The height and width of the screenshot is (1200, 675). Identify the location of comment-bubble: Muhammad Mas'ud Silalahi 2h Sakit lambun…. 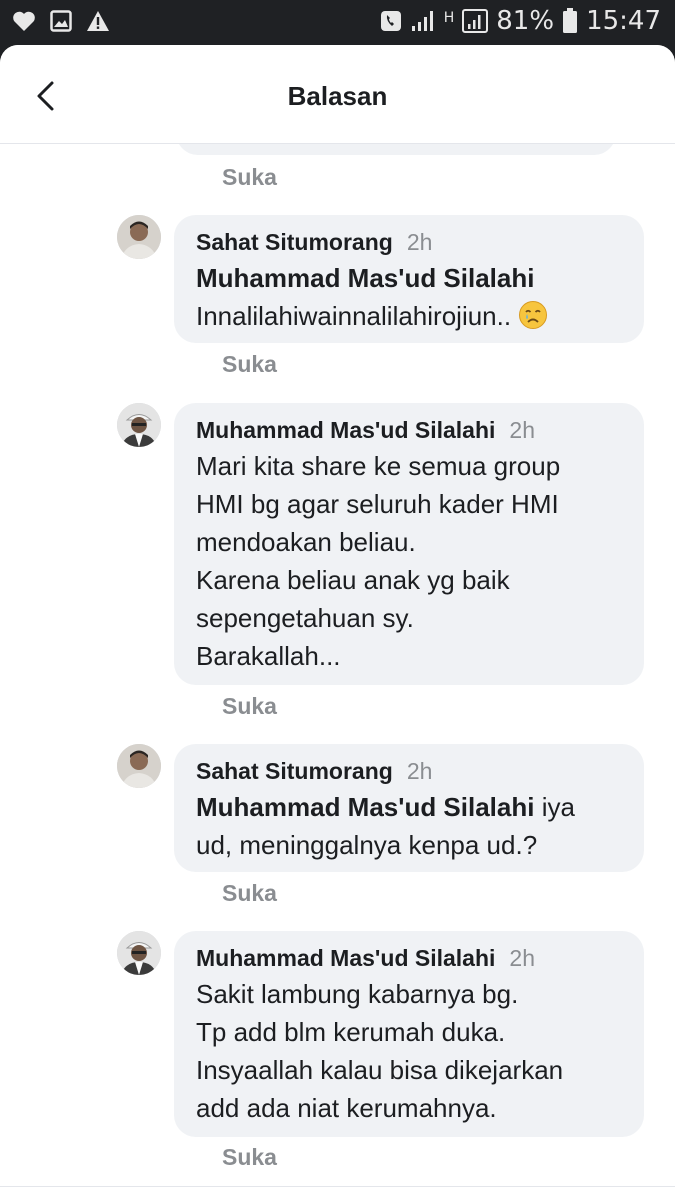
(409, 1034).